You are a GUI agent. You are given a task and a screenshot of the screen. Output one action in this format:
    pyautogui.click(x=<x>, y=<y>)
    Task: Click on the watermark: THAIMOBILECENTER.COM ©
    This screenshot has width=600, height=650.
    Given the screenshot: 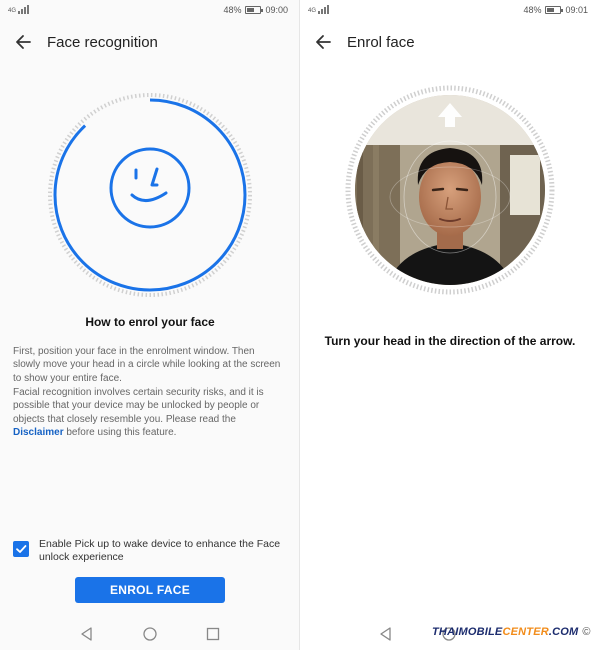 What is the action you would take?
    pyautogui.click(x=511, y=632)
    